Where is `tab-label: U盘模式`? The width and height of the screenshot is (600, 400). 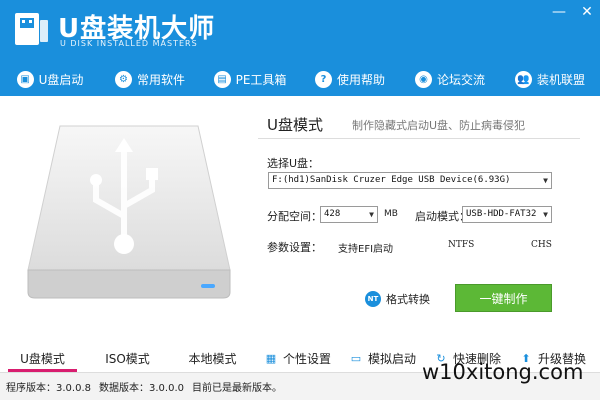
tab-label: U盘模式 is located at coordinates (42, 358).